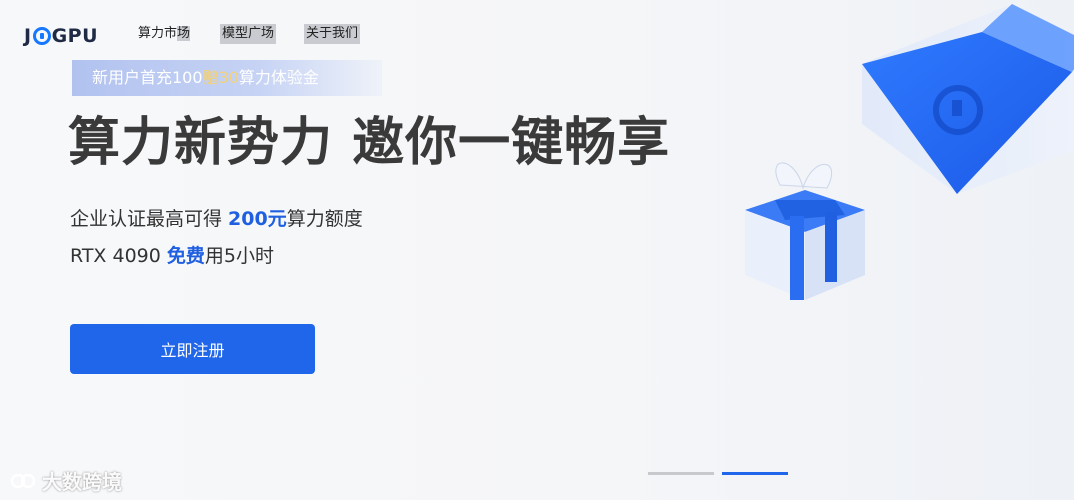 Image resolution: width=1074 pixels, height=500 pixels. I want to click on promo-banner: 新用户首充100赠30算力体验金, so click(227, 78).